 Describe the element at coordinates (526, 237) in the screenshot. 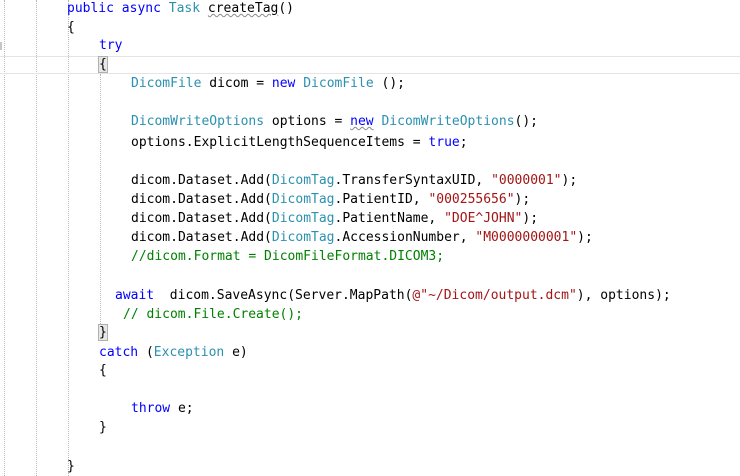

I see `string-literal: "M0000000001"` at that location.